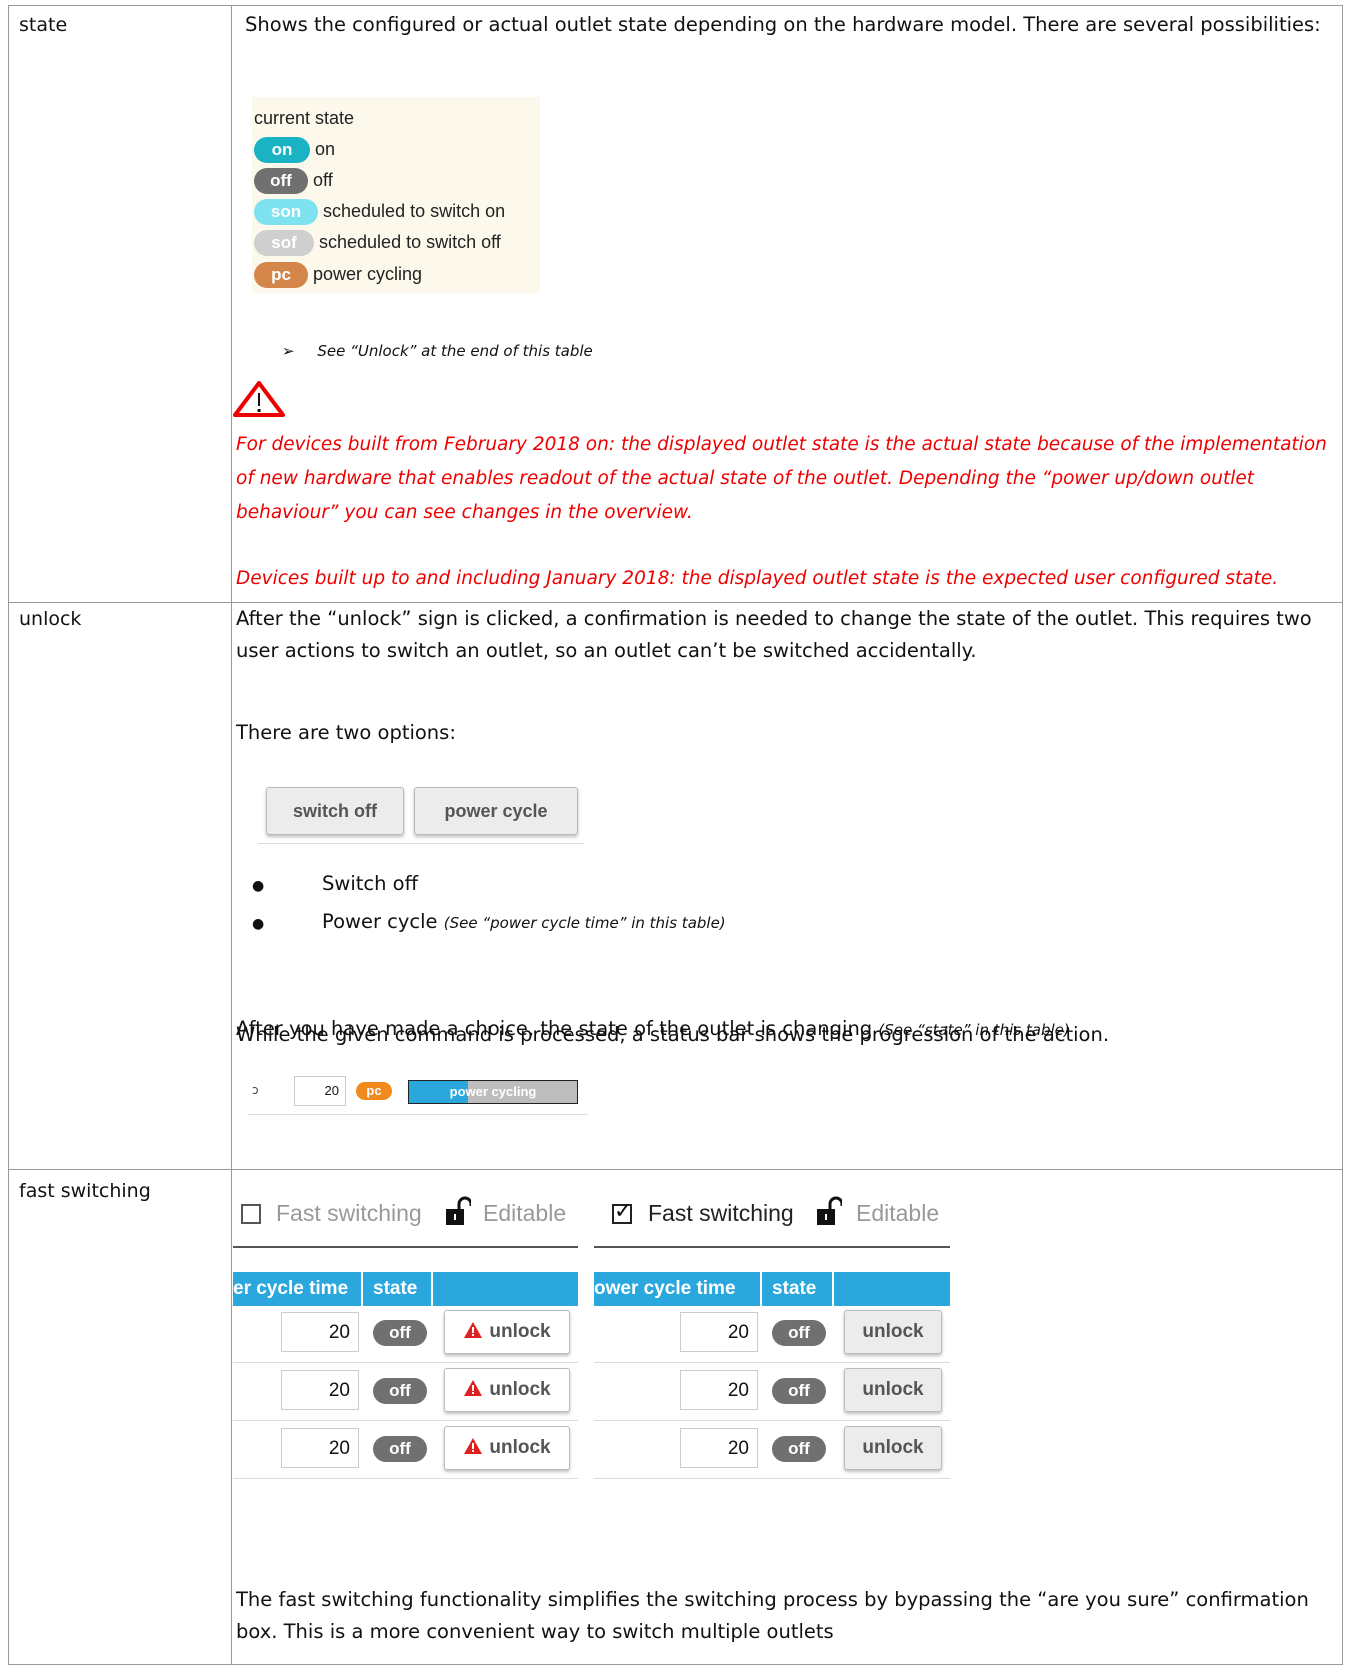 The image size is (1345, 1665). I want to click on legend-item-pc: pc power cycling, so click(338, 275).